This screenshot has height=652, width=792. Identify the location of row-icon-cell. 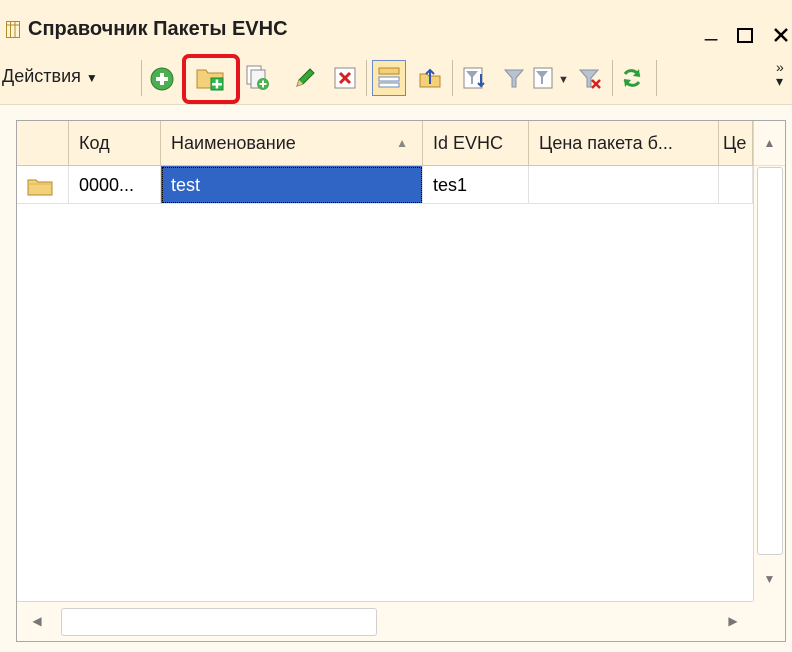
(43, 185).